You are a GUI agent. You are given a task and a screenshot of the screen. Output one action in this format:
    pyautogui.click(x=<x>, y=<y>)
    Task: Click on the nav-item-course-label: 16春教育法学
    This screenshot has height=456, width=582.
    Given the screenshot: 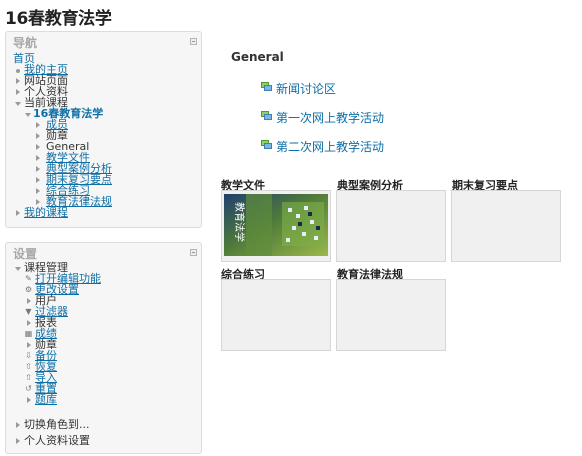 What is the action you would take?
    pyautogui.click(x=68, y=113)
    